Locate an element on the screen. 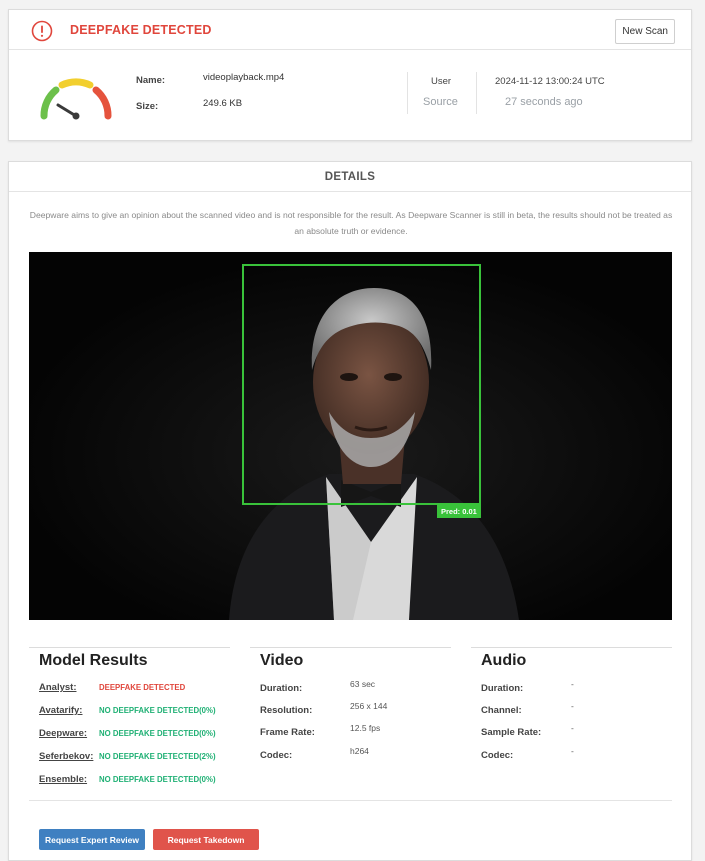  video-duration-label: Duration: is located at coordinates (281, 688).